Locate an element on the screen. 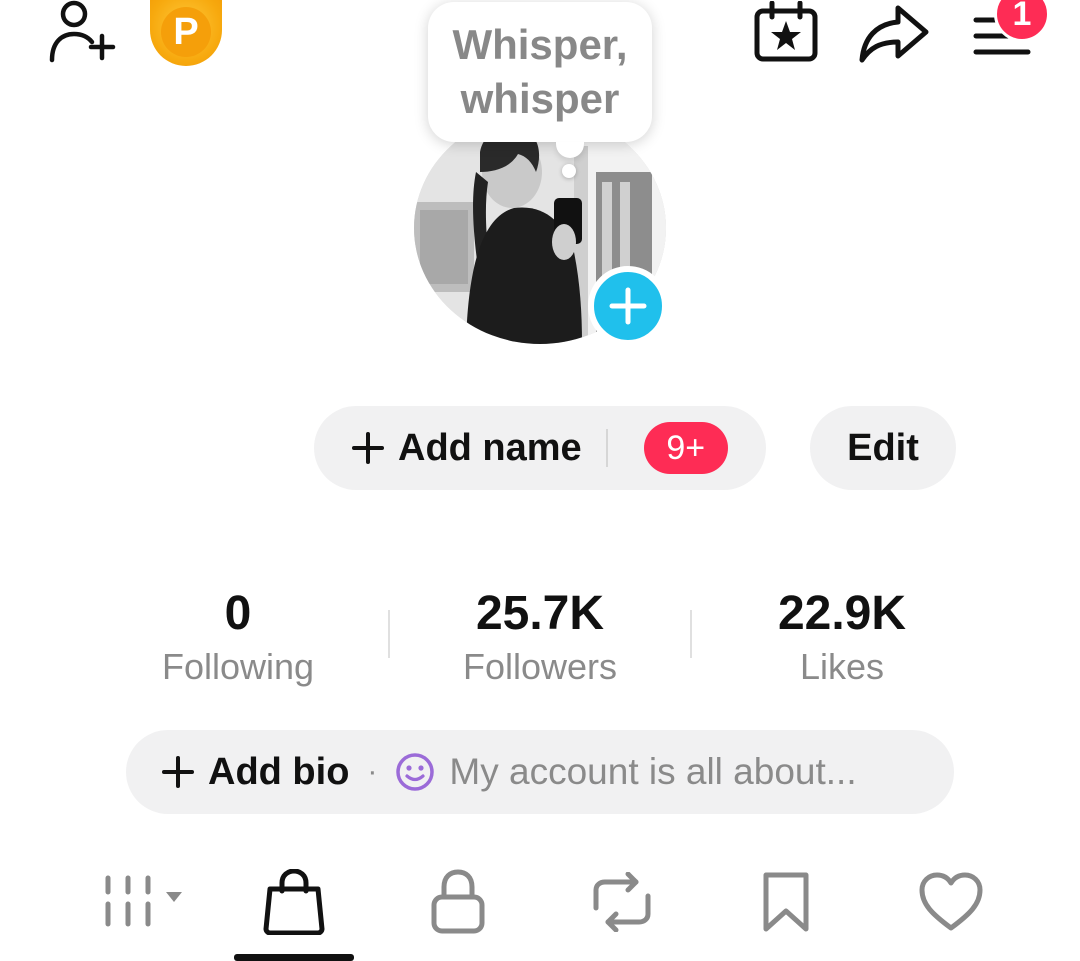  stat-likes: 22.9K Likes is located at coordinates (842, 638).